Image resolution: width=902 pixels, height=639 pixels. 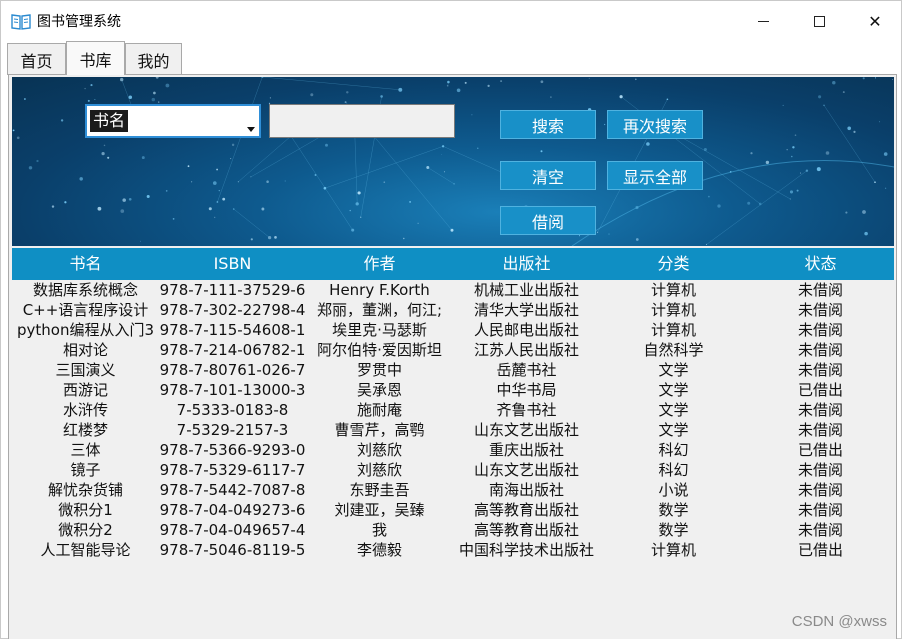 What do you see at coordinates (526, 330) in the screenshot?
I see `cell-publisher: 人民邮电出版社` at bounding box center [526, 330].